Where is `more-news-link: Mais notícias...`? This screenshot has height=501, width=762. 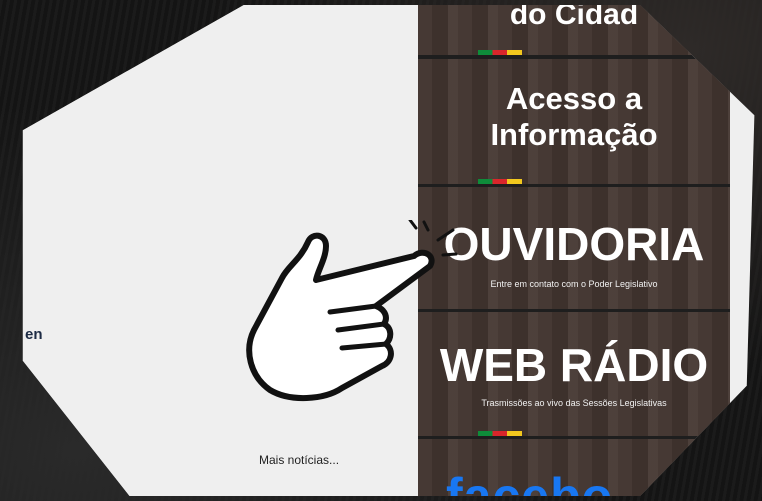 more-news-link: Mais notícias... is located at coordinates (299, 460).